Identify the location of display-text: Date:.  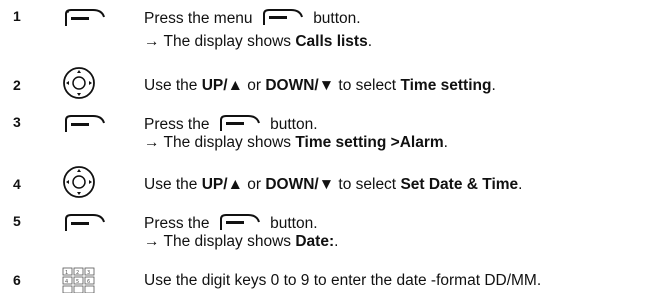
(315, 241).